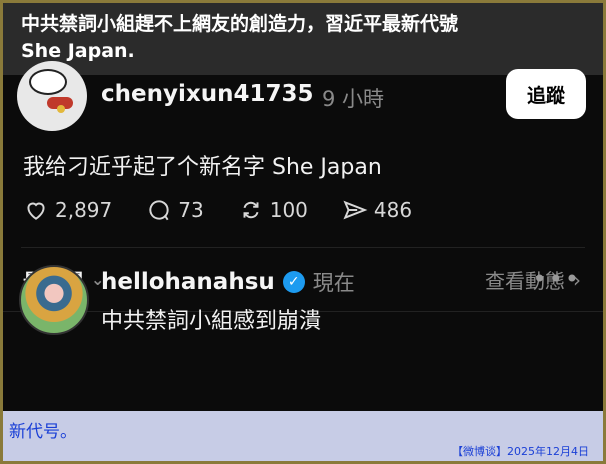  What do you see at coordinates (43, 432) in the screenshot?
I see `footer-text: 新代号。` at bounding box center [43, 432].